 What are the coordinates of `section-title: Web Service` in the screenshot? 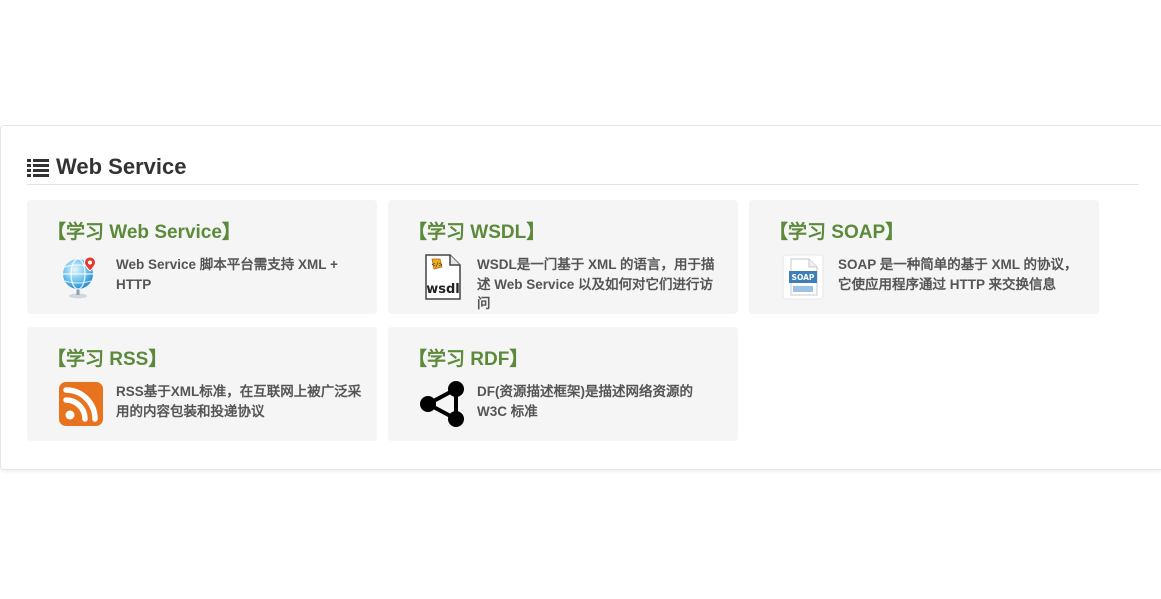 It's located at (121, 166).